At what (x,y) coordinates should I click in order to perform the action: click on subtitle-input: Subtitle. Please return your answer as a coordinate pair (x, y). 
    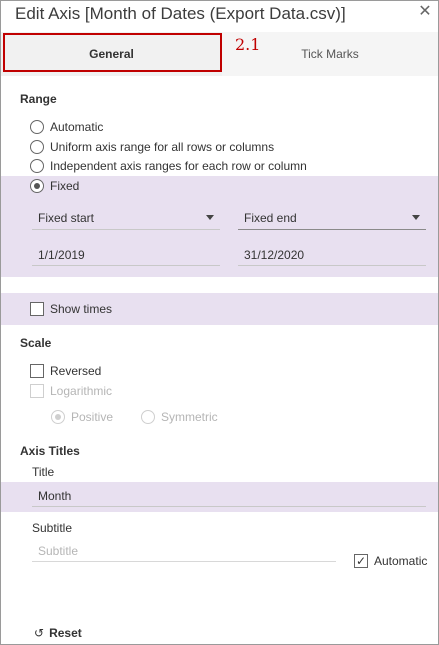
    Looking at the image, I should click on (184, 551).